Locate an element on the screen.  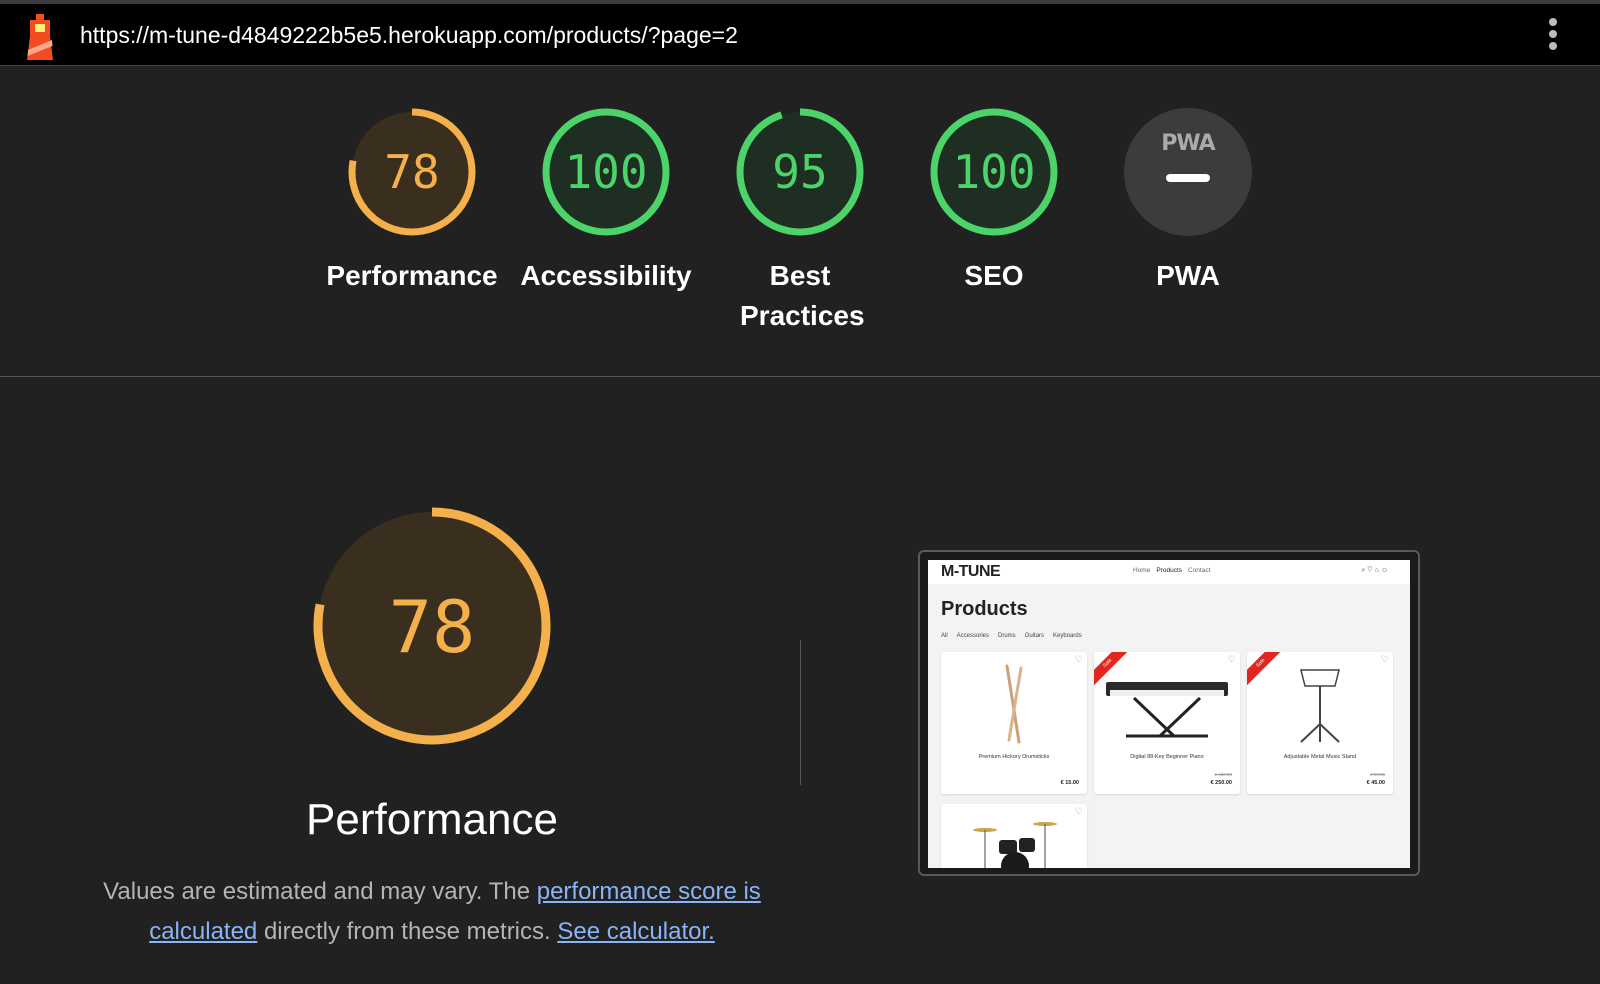
site-logo: M-TUNE is located at coordinates (971, 571).